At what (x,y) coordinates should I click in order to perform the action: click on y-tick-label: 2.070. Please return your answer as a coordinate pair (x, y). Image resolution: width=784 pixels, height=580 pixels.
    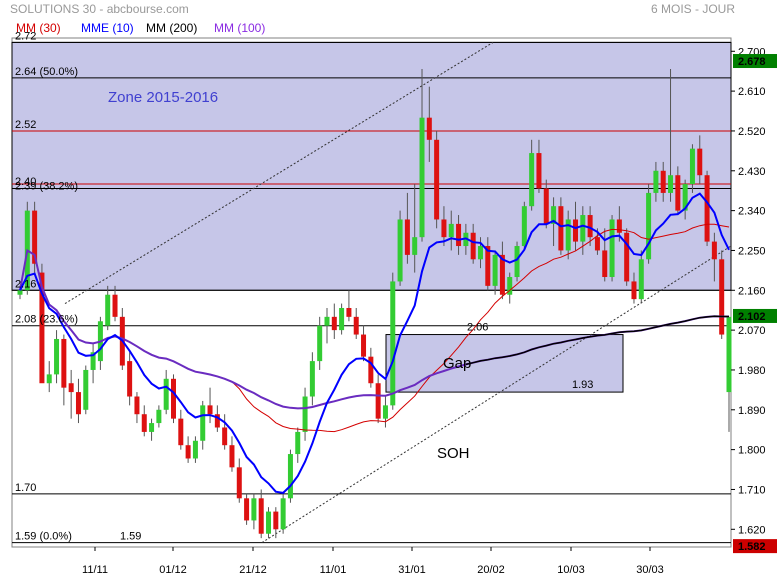
    Looking at the image, I should click on (752, 331).